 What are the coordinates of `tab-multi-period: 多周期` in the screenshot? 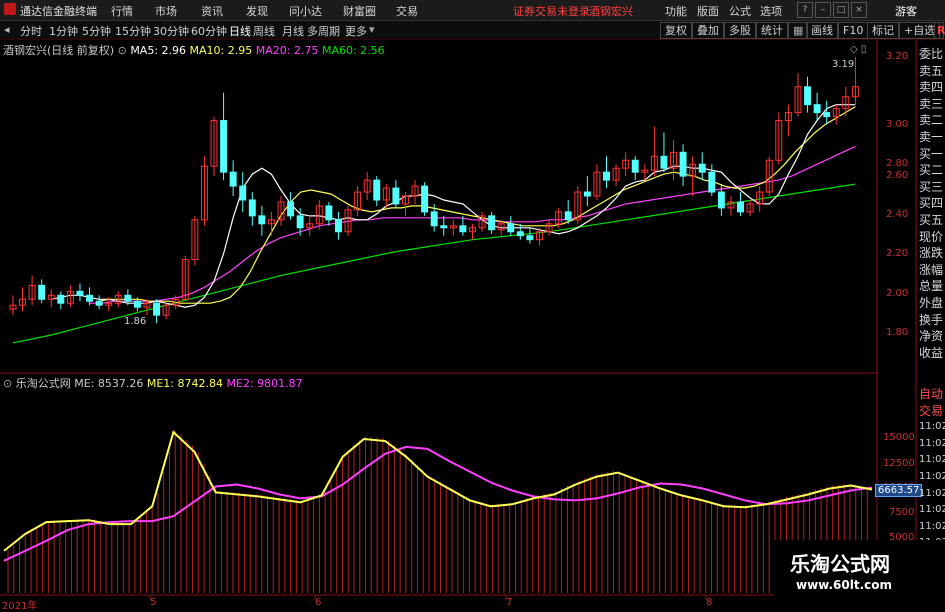 It's located at (323, 31).